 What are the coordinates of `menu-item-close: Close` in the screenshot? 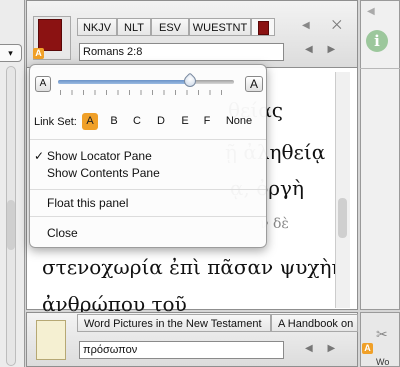 It's located at (62, 233).